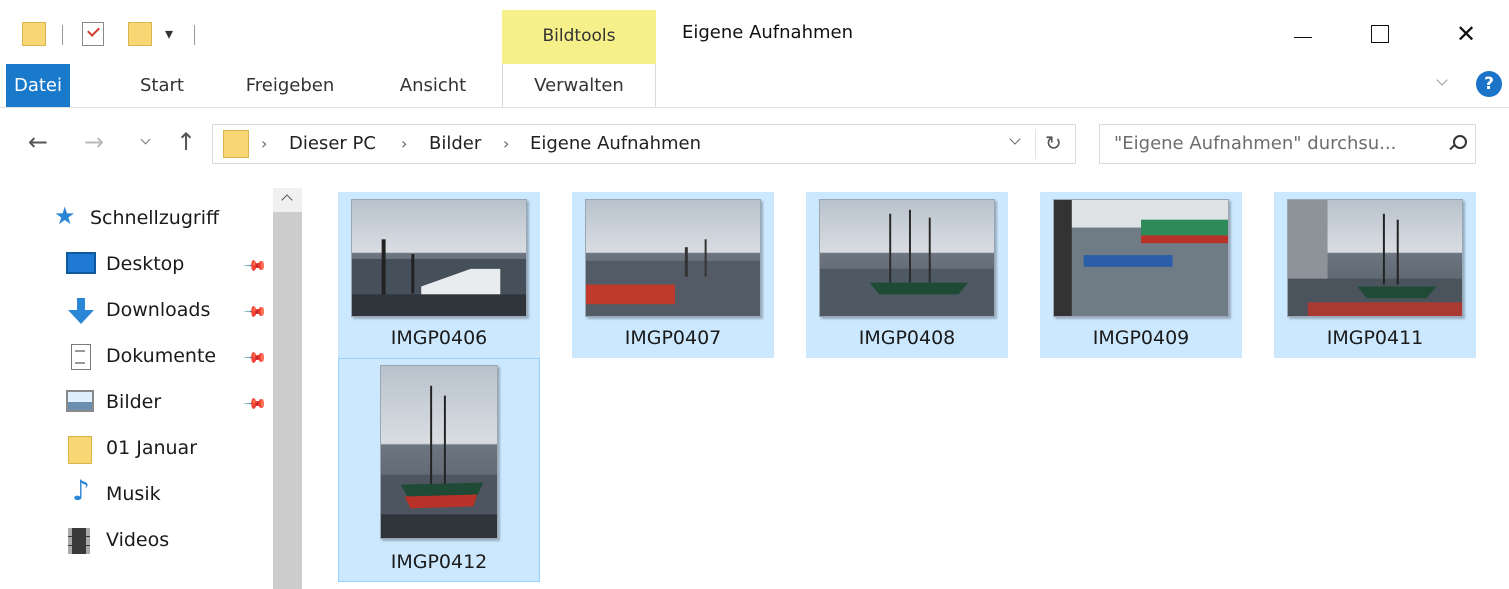 This screenshot has width=1509, height=589. I want to click on sidebar-item-label: Videos, so click(138, 540).